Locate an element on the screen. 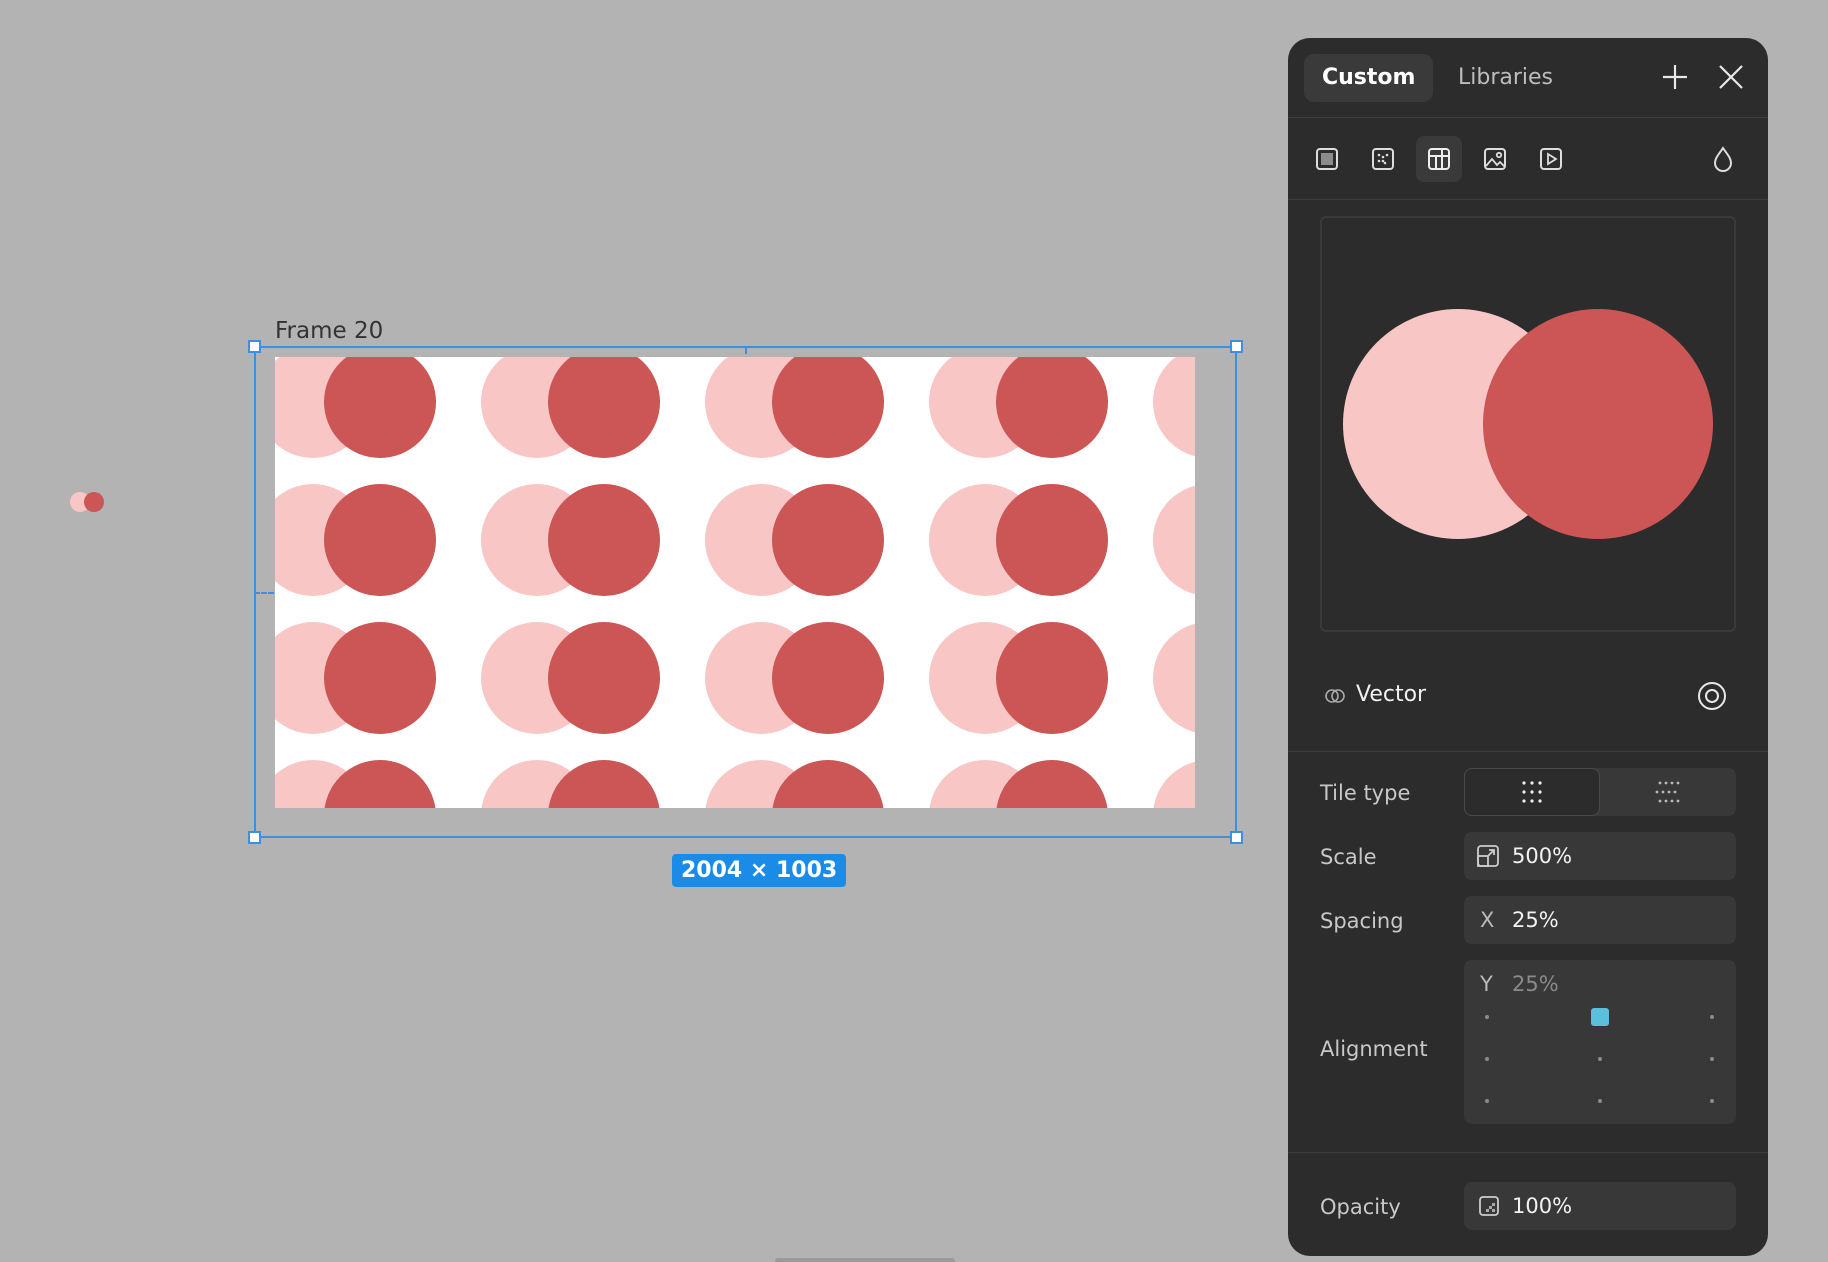 Image resolution: width=1828 pixels, height=1262 pixels. align-top-center is located at coordinates (1600, 1017).